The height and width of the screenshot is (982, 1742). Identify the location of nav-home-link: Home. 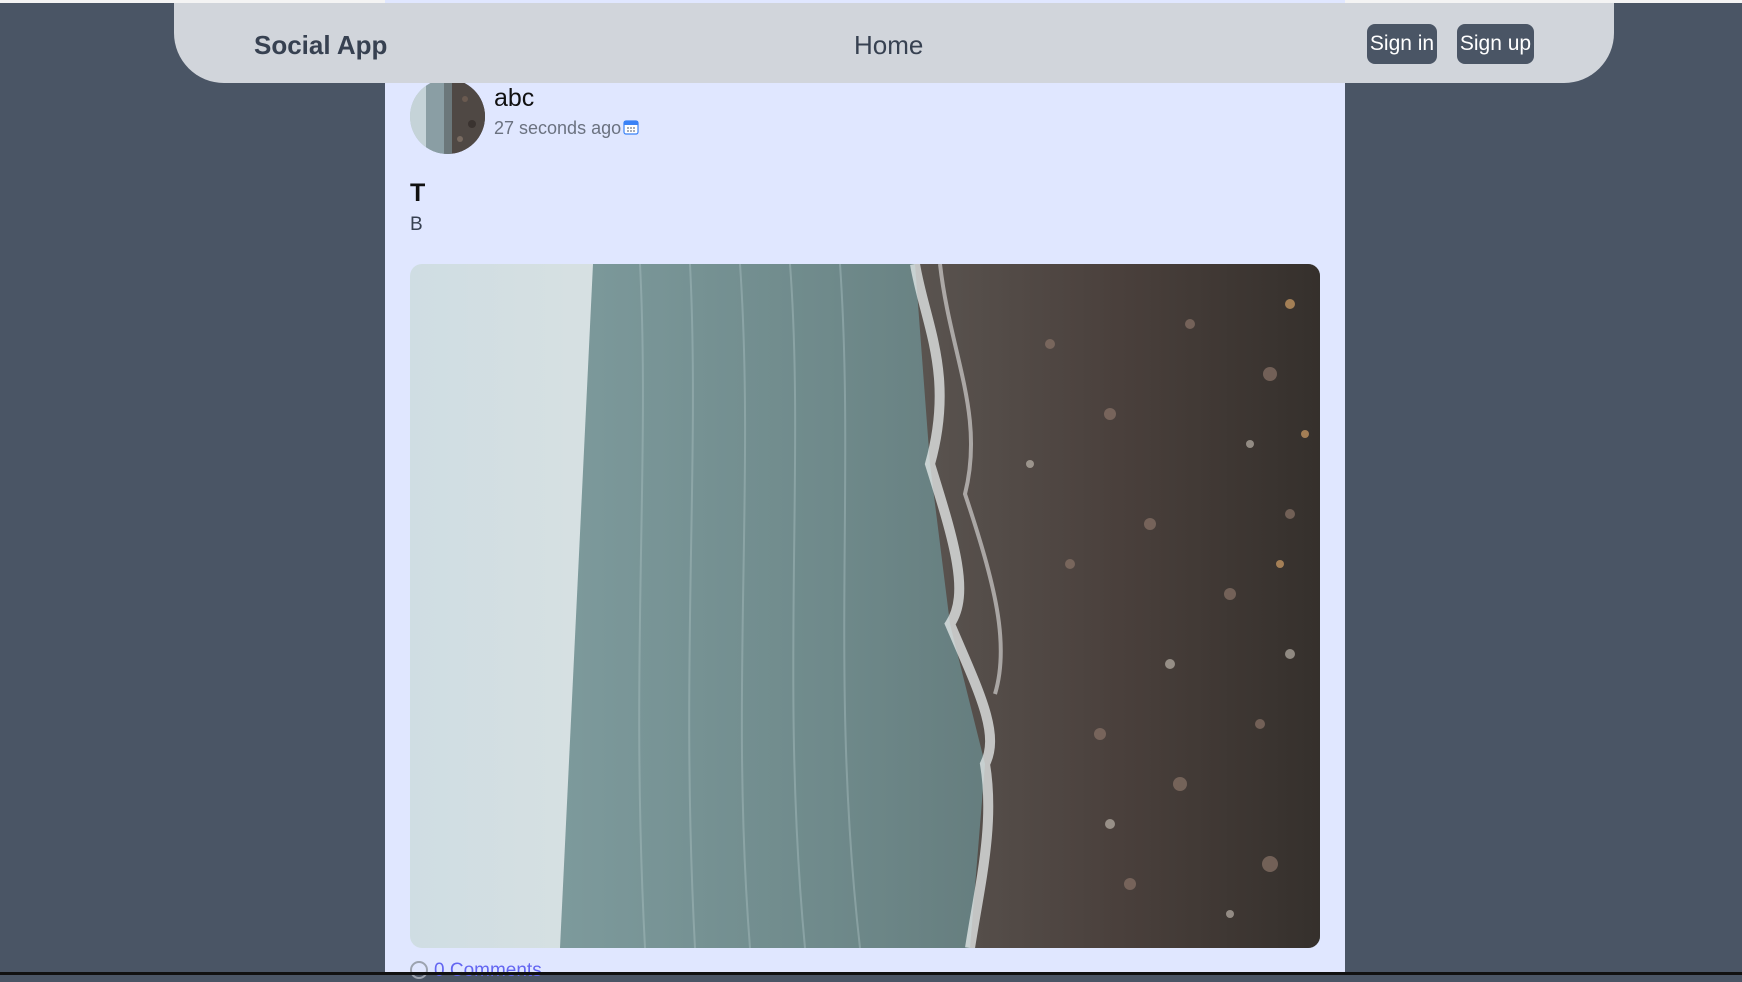
(888, 45).